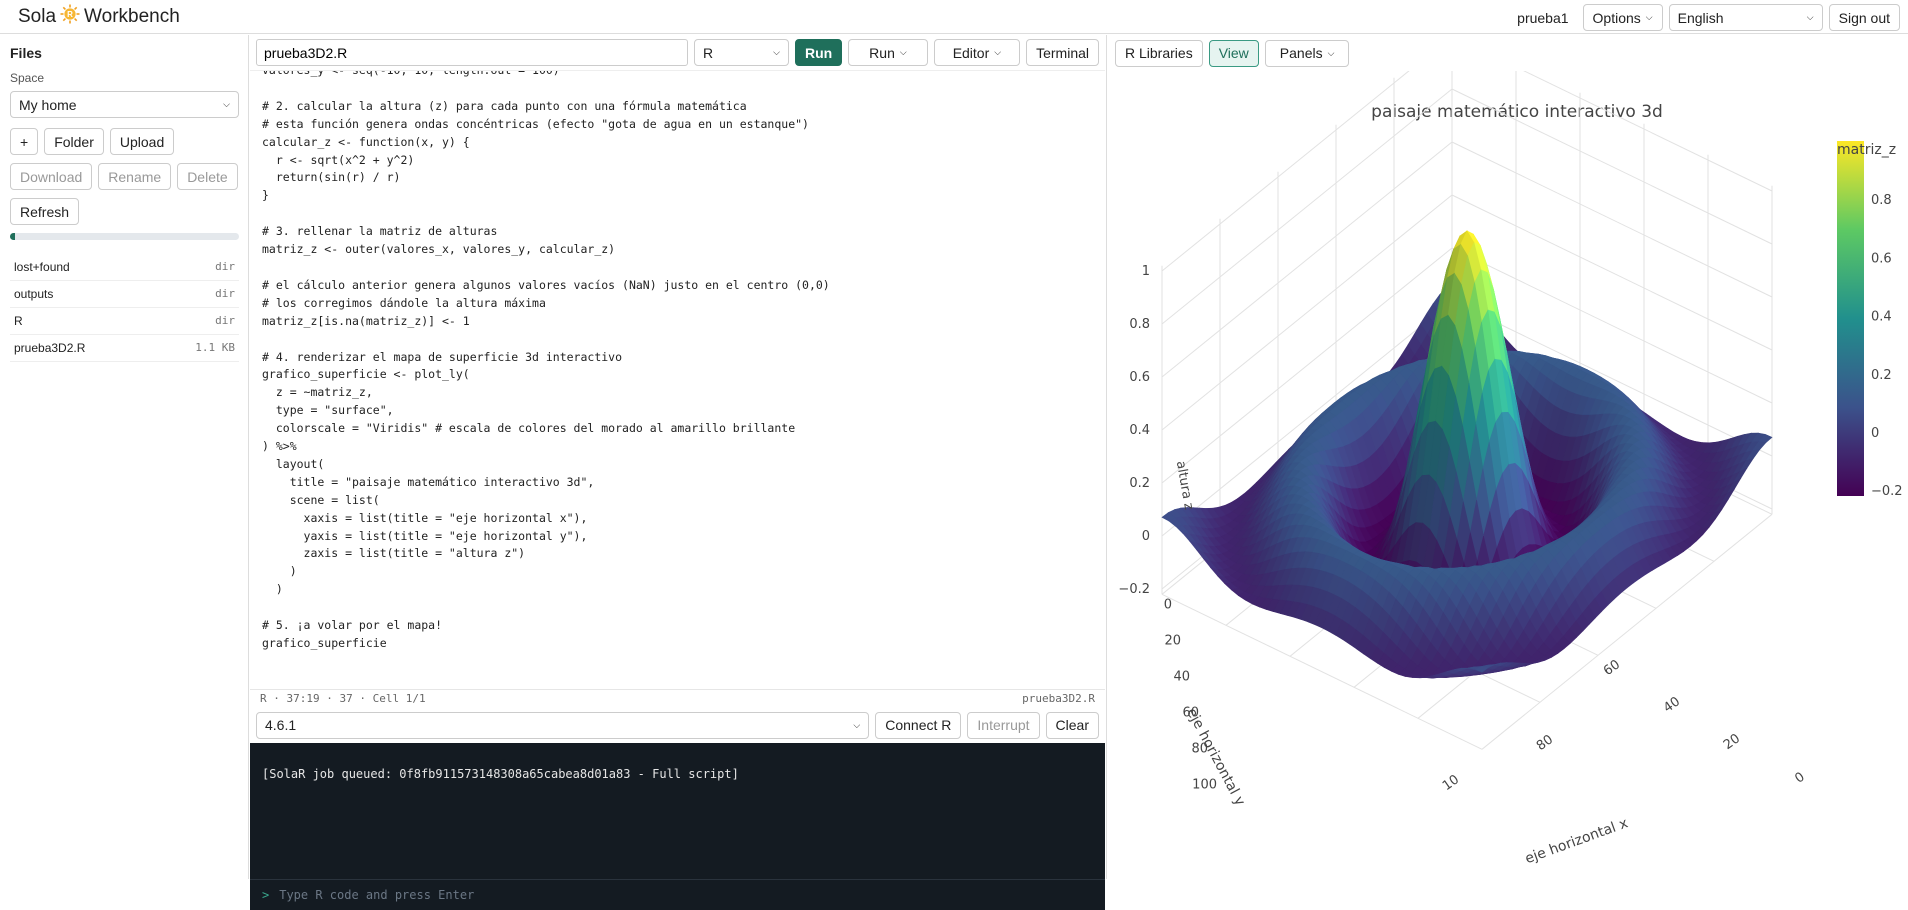 This screenshot has height=910, width=1908. Describe the element at coordinates (1072, 725) in the screenshot. I see `clear-button: Clear` at that location.